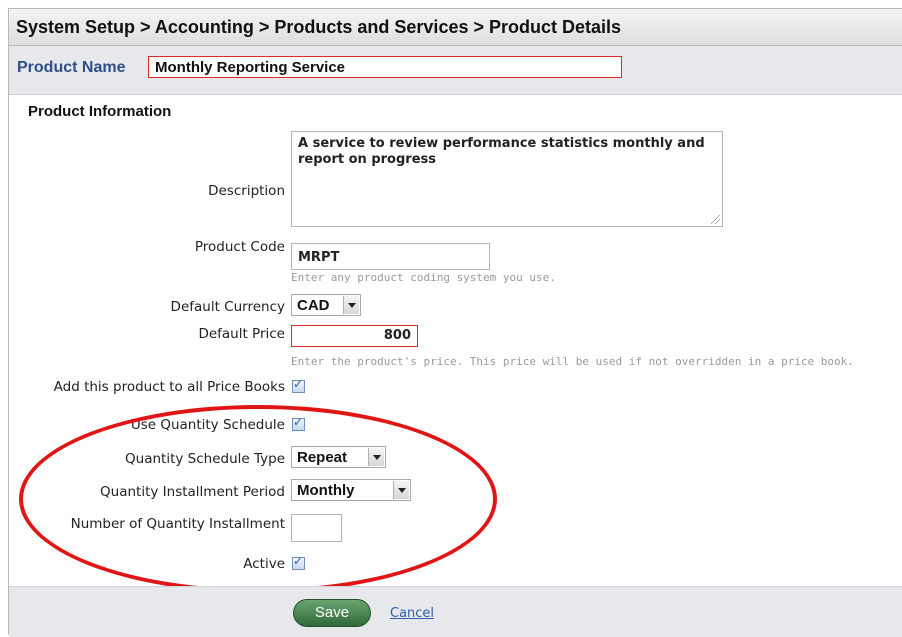 Image resolution: width=902 pixels, height=637 pixels. I want to click on quantity-installment-period-value: Monthly, so click(326, 490).